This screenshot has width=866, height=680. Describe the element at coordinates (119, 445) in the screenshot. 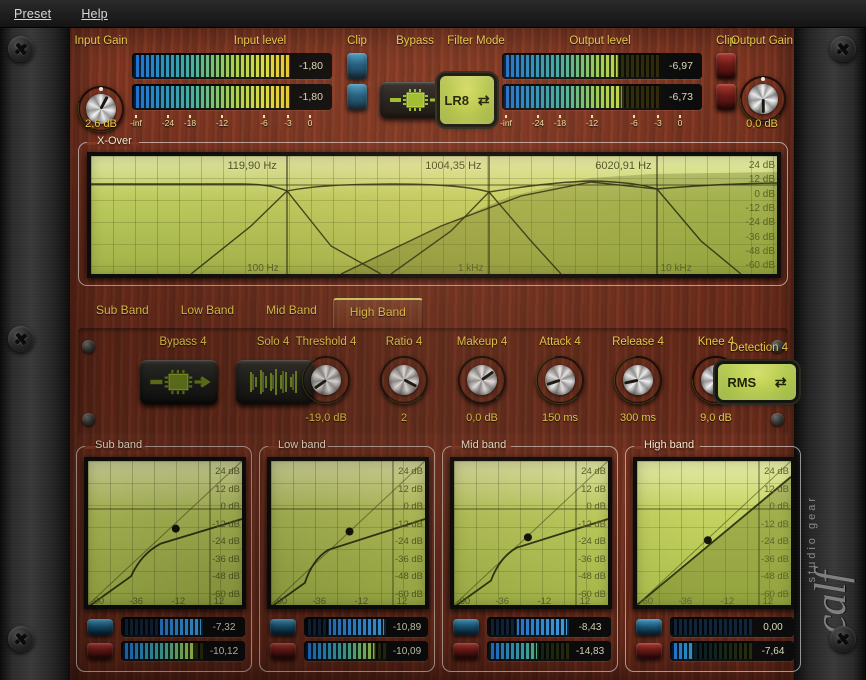

I see `band-panel-legend-0: Sub band` at that location.